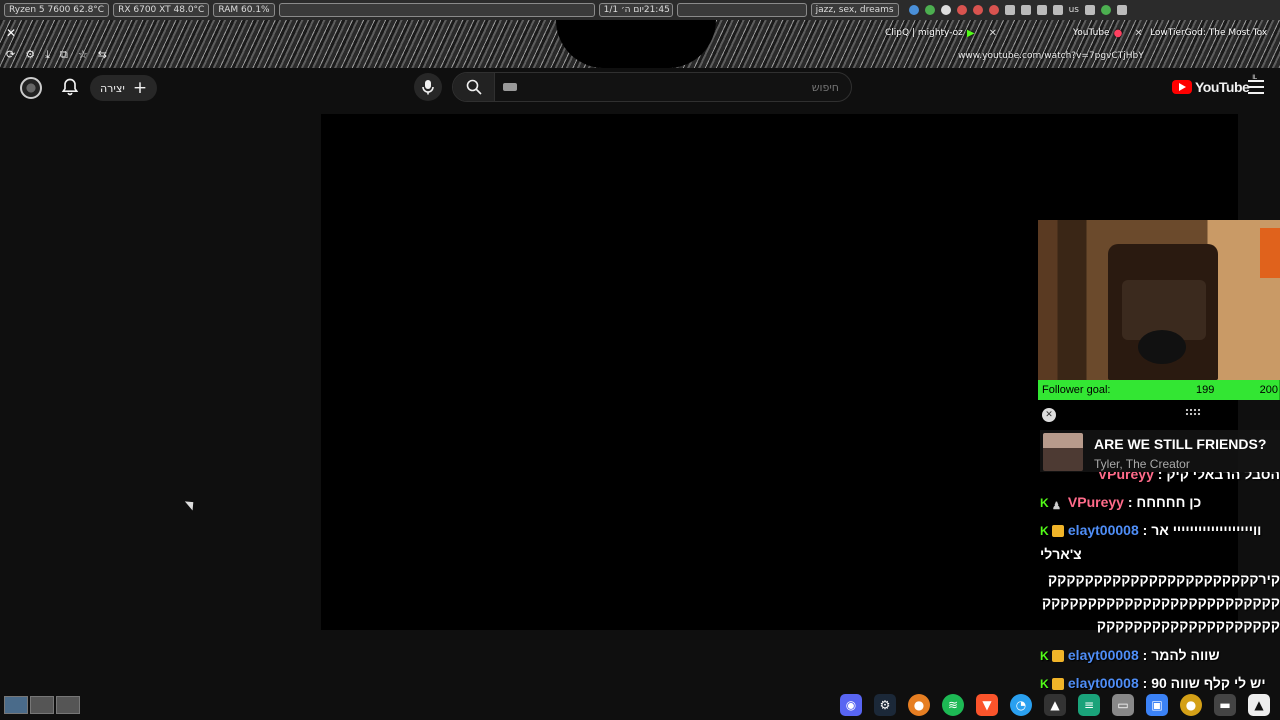 Image resolution: width=1280 pixels, height=720 pixels. I want to click on files-icon: ▭, so click(1123, 705).